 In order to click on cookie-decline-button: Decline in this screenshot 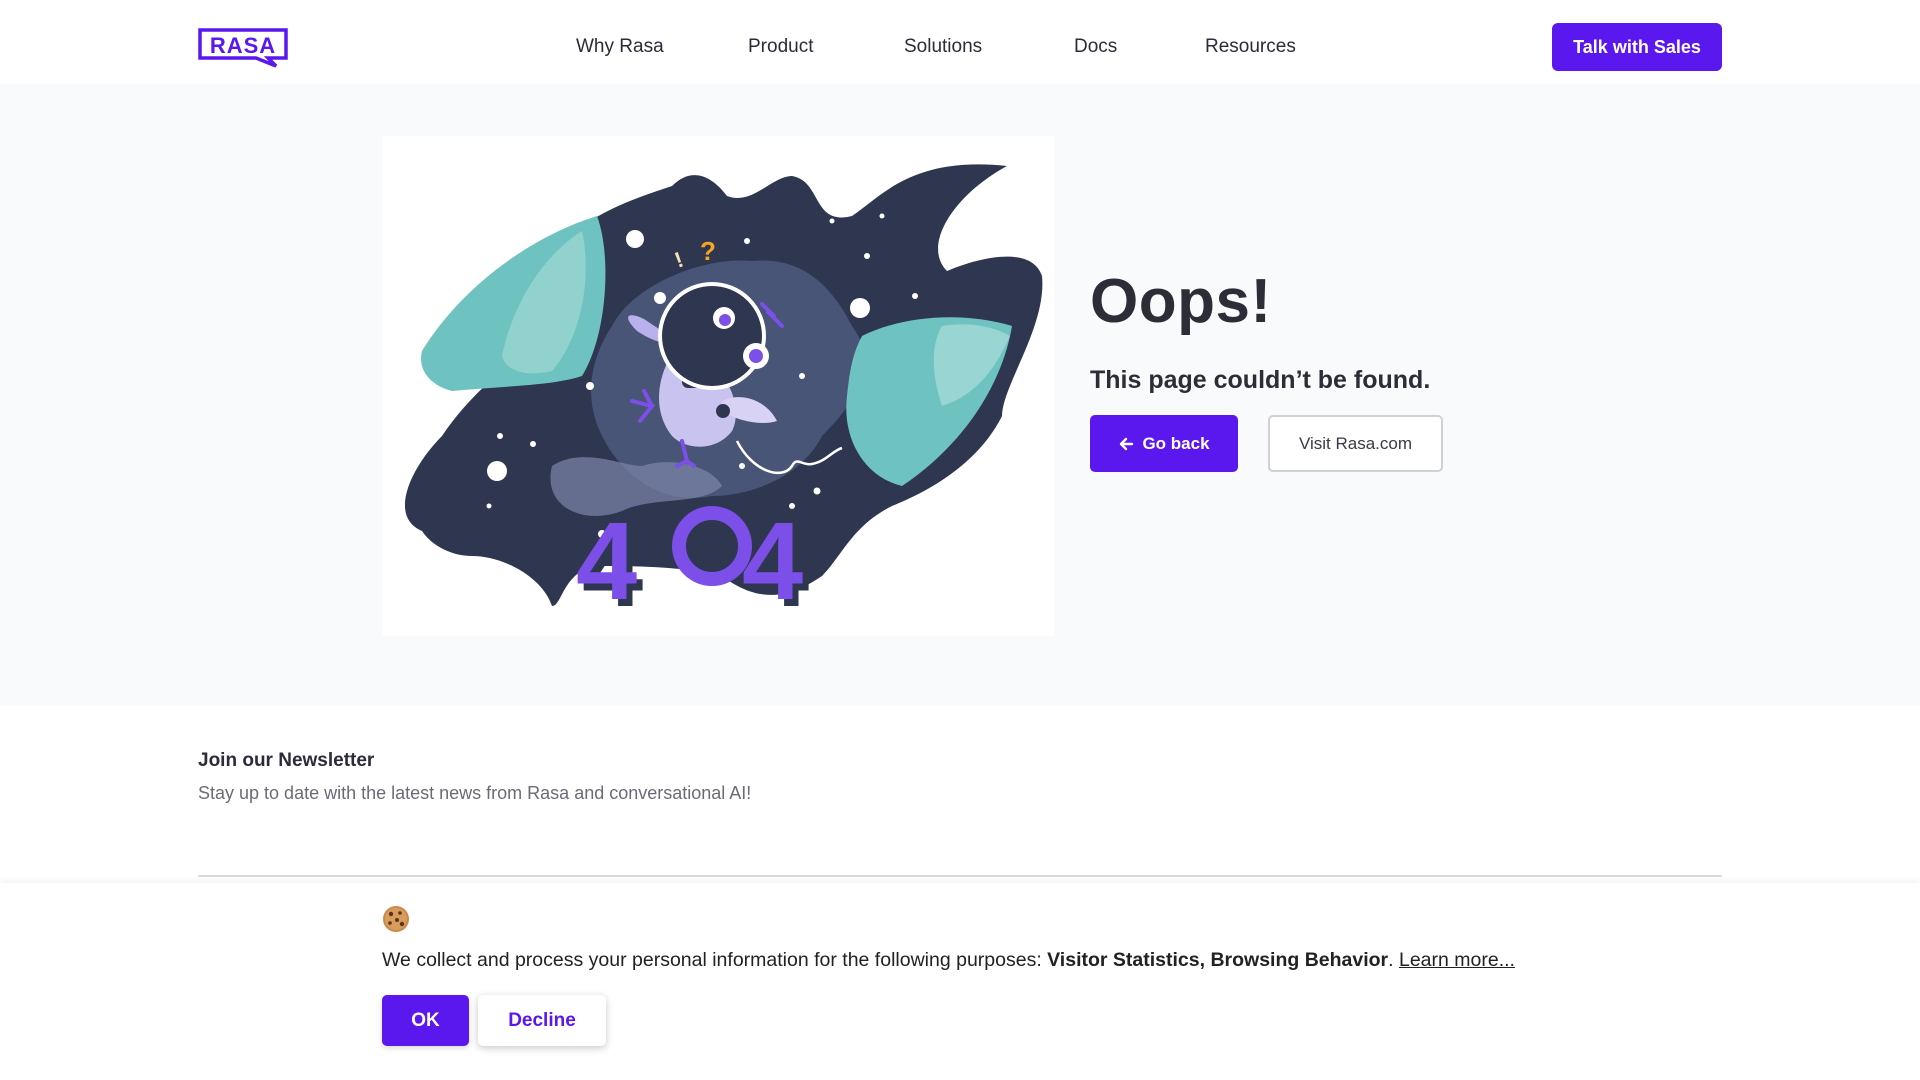, I will do `click(542, 1020)`.